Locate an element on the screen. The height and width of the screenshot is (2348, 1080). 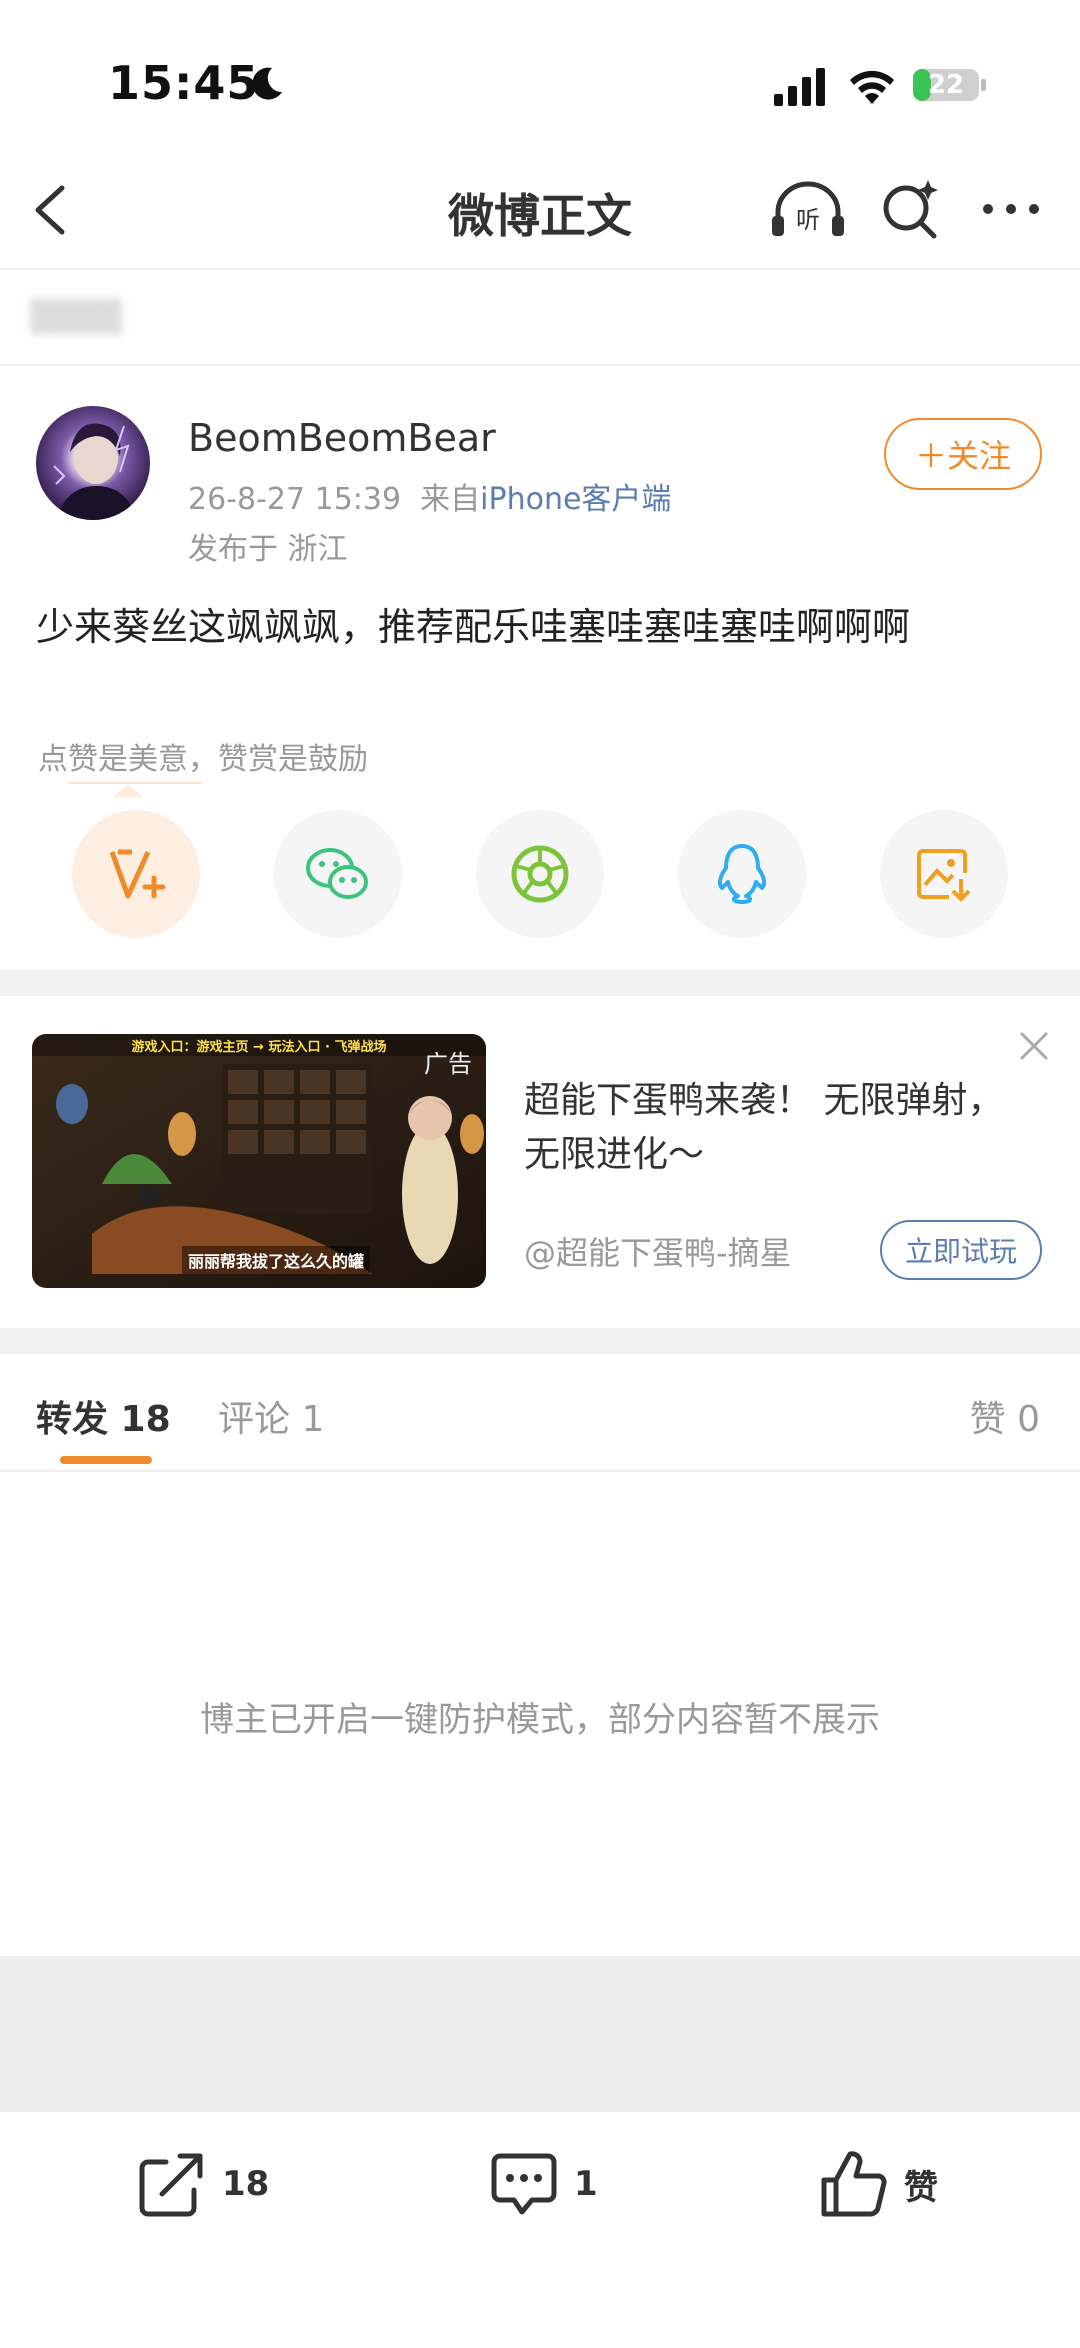
username: BeomBeomBear is located at coordinates (342, 438).